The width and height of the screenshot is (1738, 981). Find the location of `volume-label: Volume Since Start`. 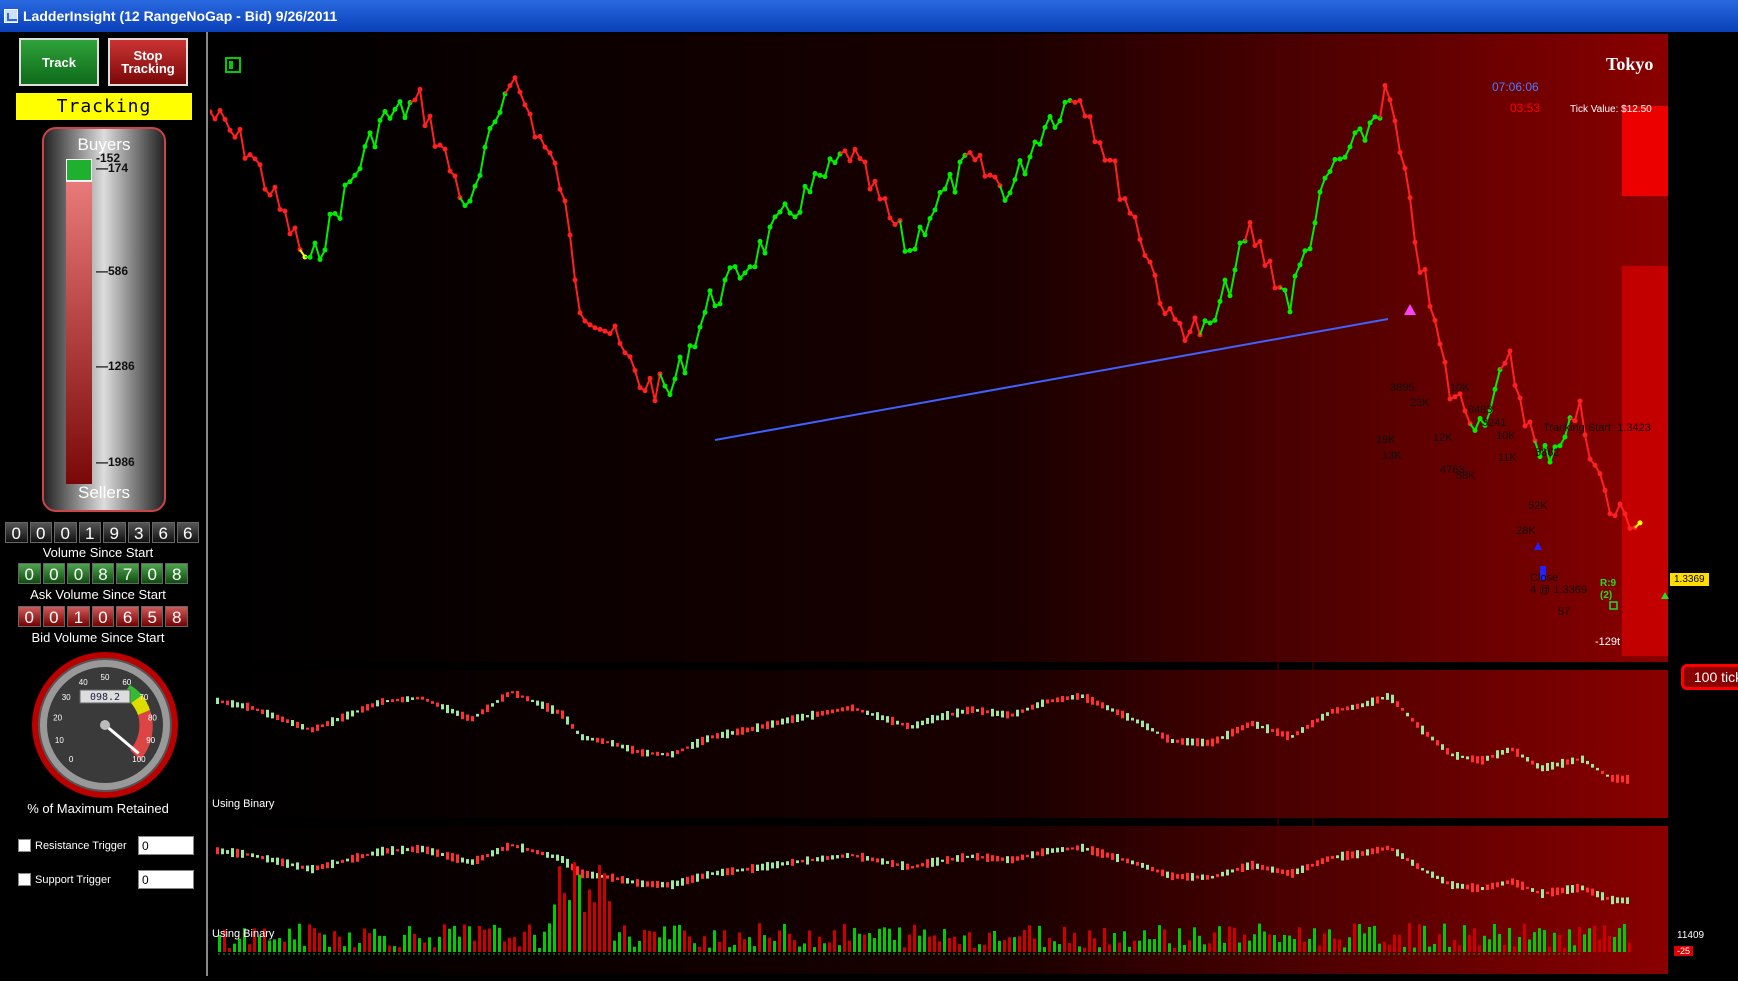

volume-label: Volume Since Start is located at coordinates (98, 552).